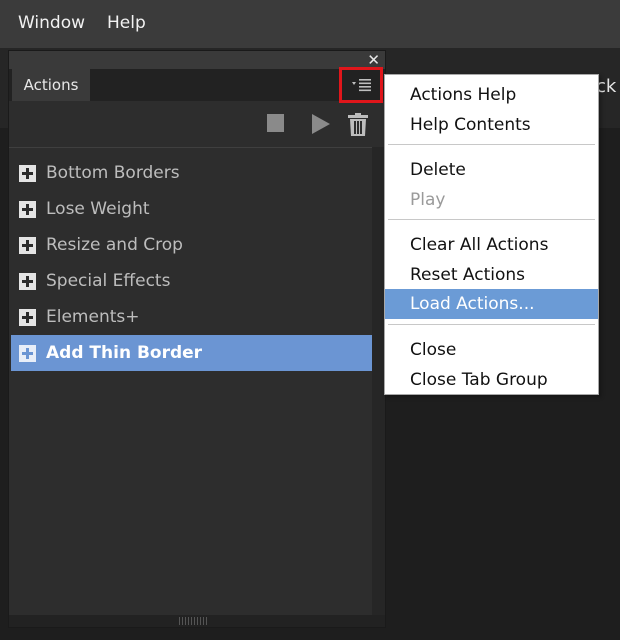 This screenshot has width=620, height=640. What do you see at coordinates (93, 317) in the screenshot?
I see `action-item-label: Elements+` at bounding box center [93, 317].